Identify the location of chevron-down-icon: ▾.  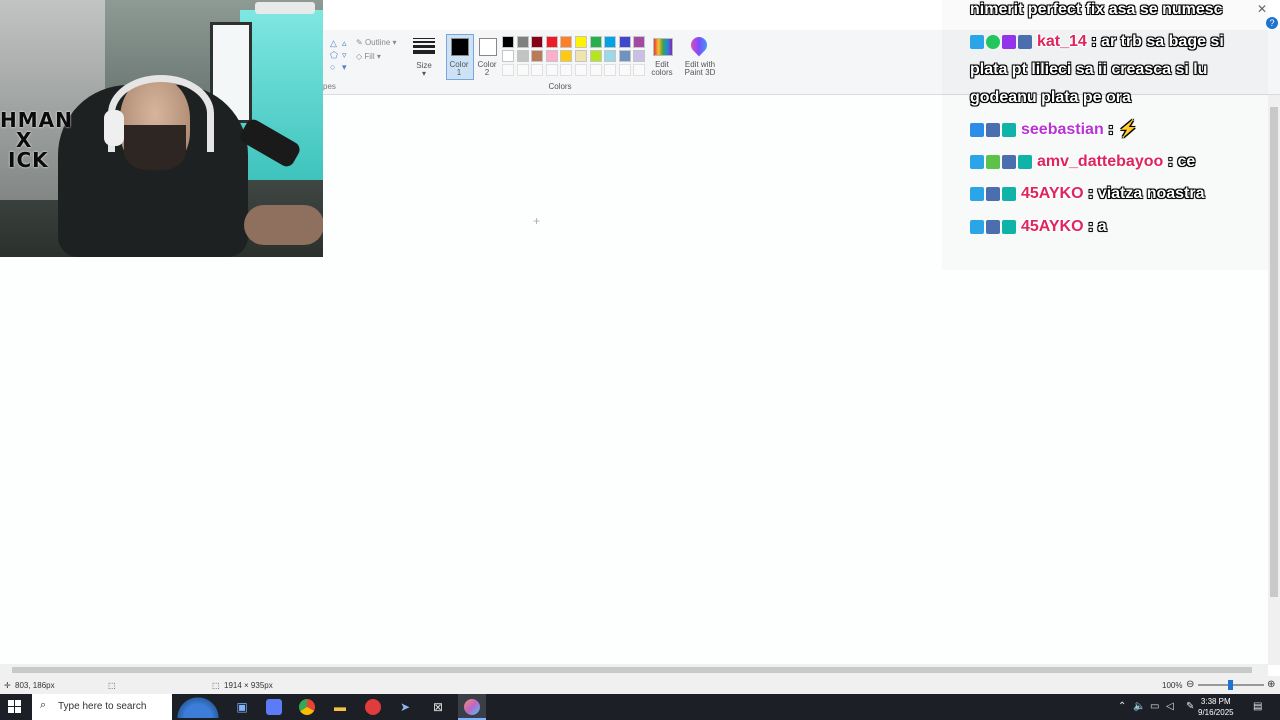
(423, 73).